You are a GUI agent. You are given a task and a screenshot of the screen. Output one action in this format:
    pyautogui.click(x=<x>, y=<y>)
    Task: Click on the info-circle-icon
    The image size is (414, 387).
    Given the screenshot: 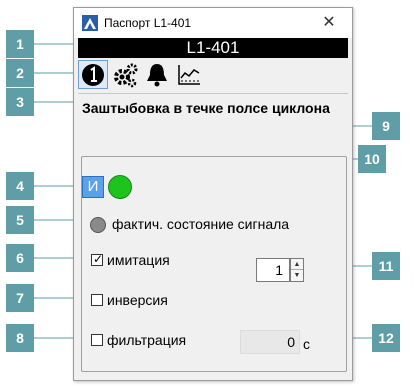 What is the action you would take?
    pyautogui.click(x=93, y=75)
    